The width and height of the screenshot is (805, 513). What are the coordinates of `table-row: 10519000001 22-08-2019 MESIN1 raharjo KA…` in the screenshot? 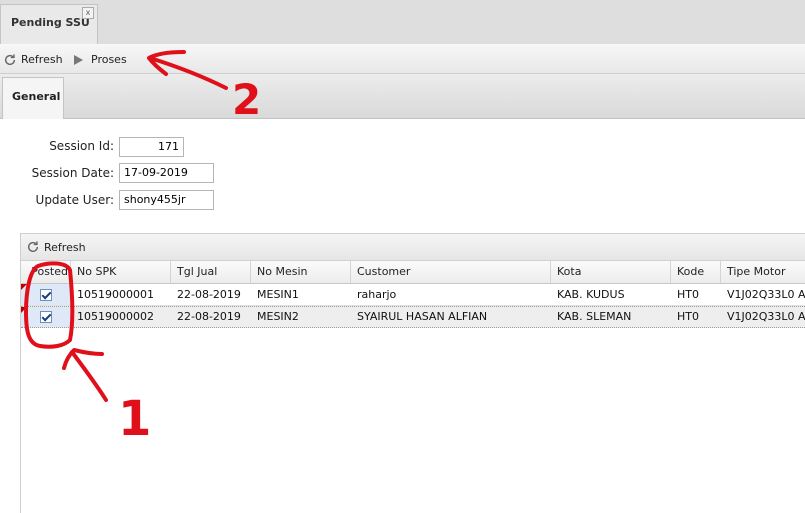 It's located at (413, 295).